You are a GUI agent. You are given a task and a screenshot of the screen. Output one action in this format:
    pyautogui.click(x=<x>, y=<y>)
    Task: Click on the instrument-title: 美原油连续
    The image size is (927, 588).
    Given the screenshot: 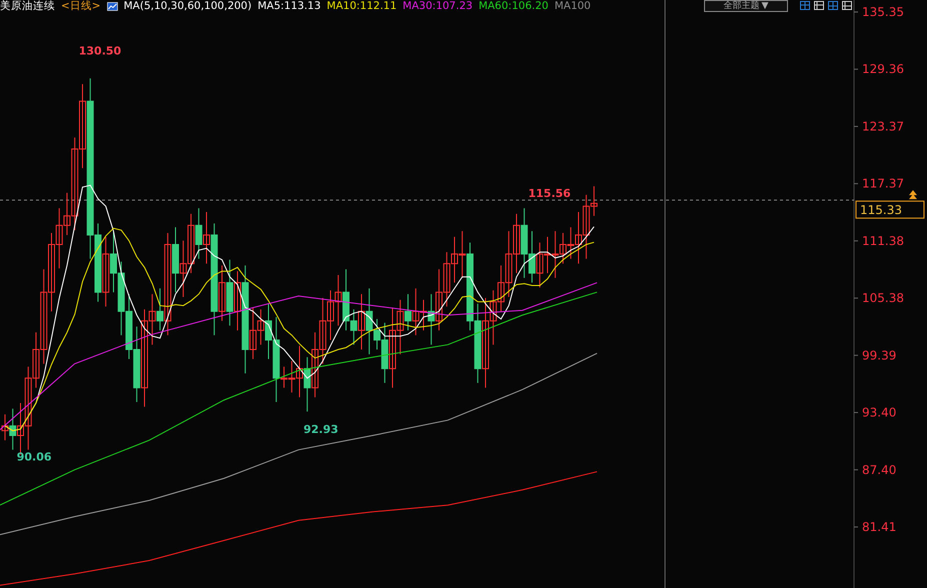 What is the action you would take?
    pyautogui.click(x=27, y=6)
    